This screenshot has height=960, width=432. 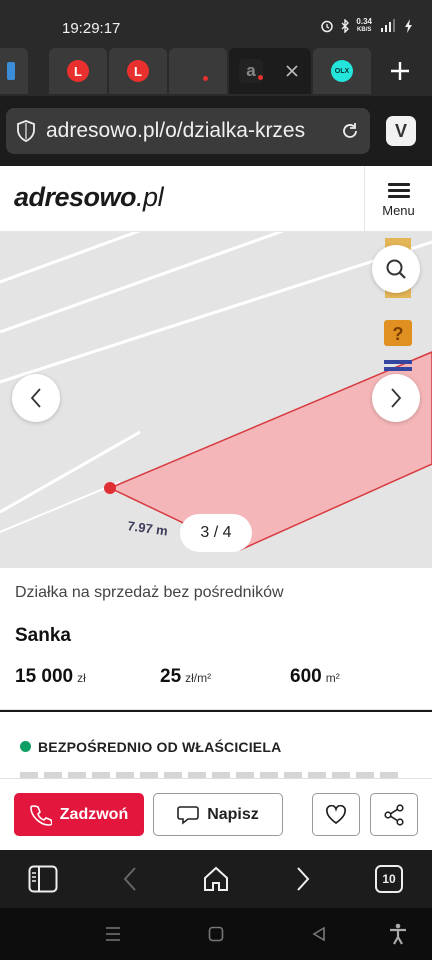 I want to click on reload-icon, so click(x=350, y=131).